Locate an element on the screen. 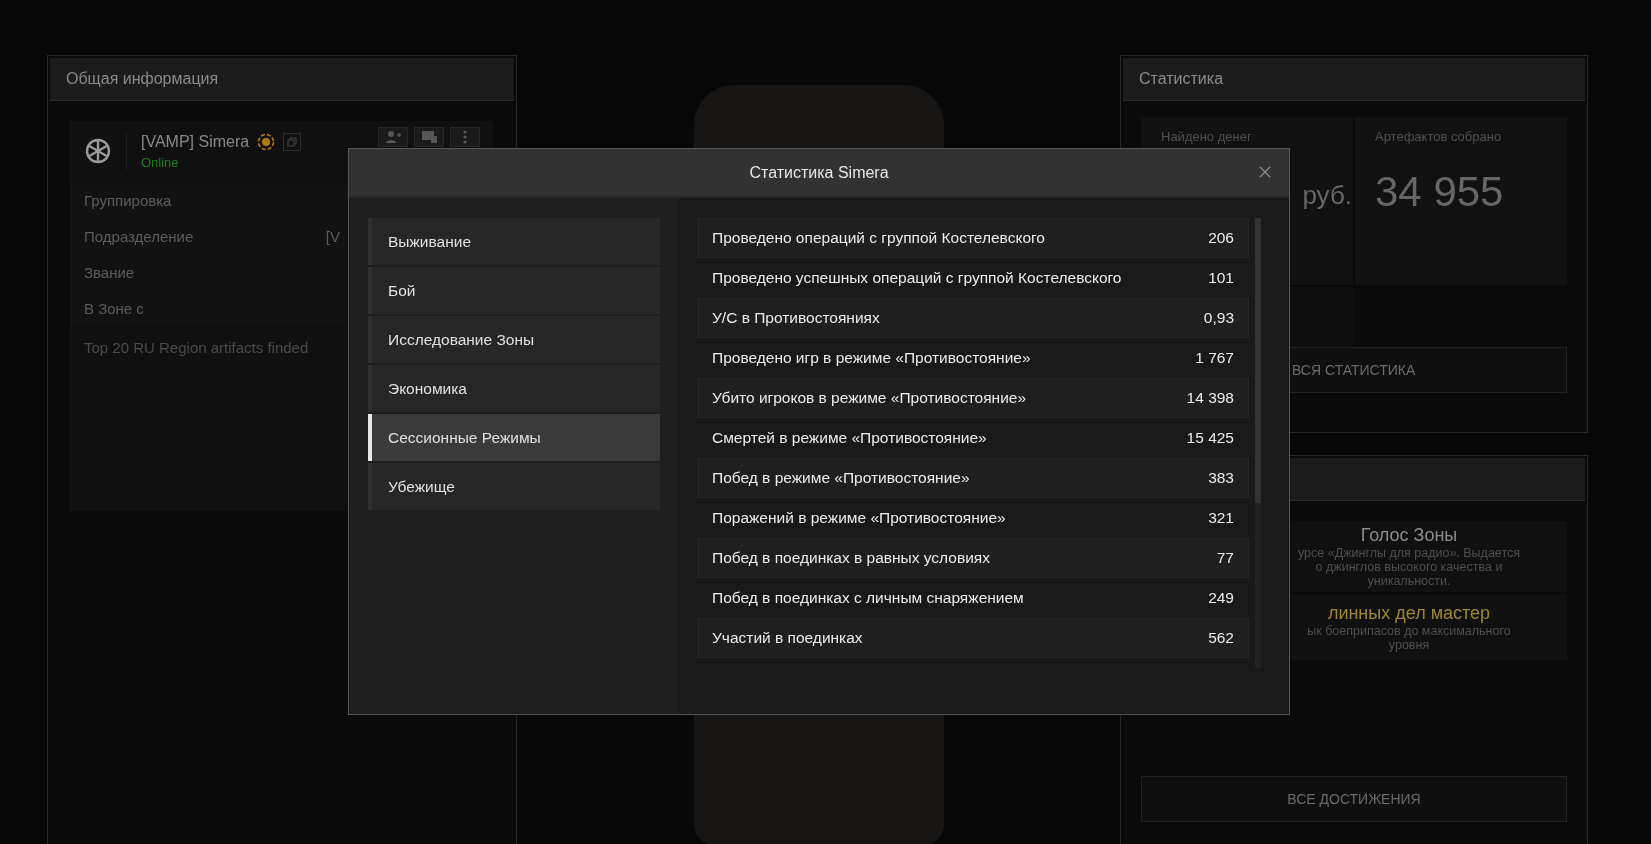 The image size is (1651, 844). stat-name: Поражений в режиме «Противостояние» is located at coordinates (859, 518).